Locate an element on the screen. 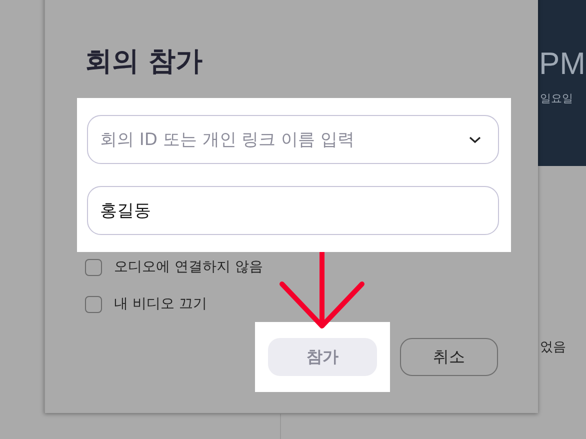  name-field: 홍길동 is located at coordinates (293, 210).